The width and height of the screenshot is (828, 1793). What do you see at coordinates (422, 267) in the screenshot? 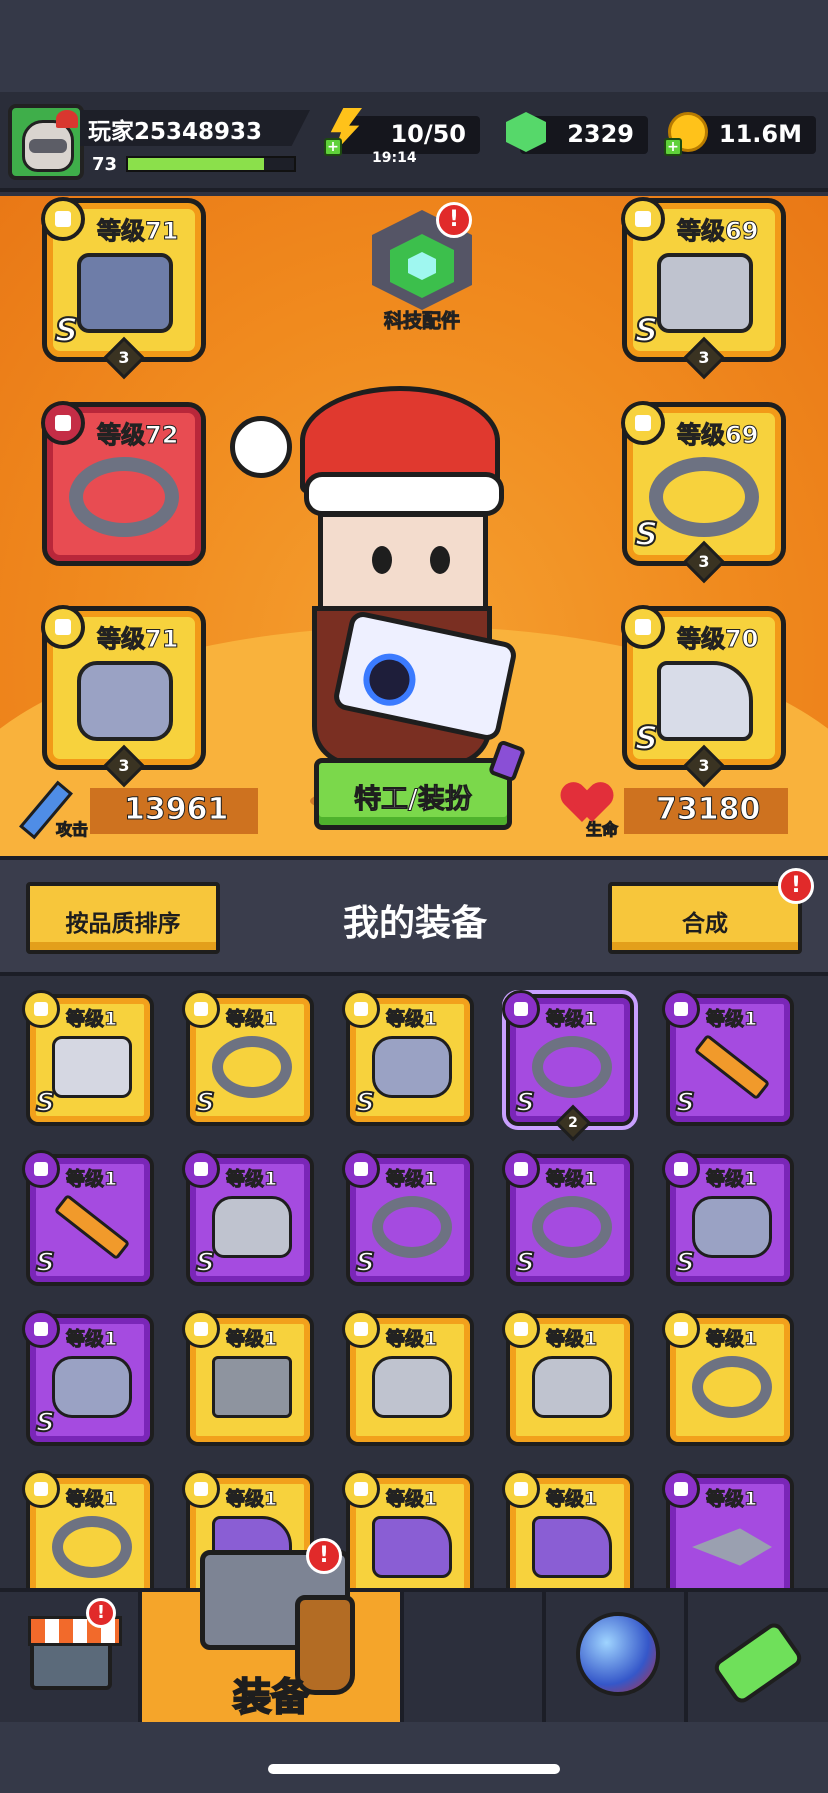
I see `tech-parts-button: 科技配件 !` at bounding box center [422, 267].